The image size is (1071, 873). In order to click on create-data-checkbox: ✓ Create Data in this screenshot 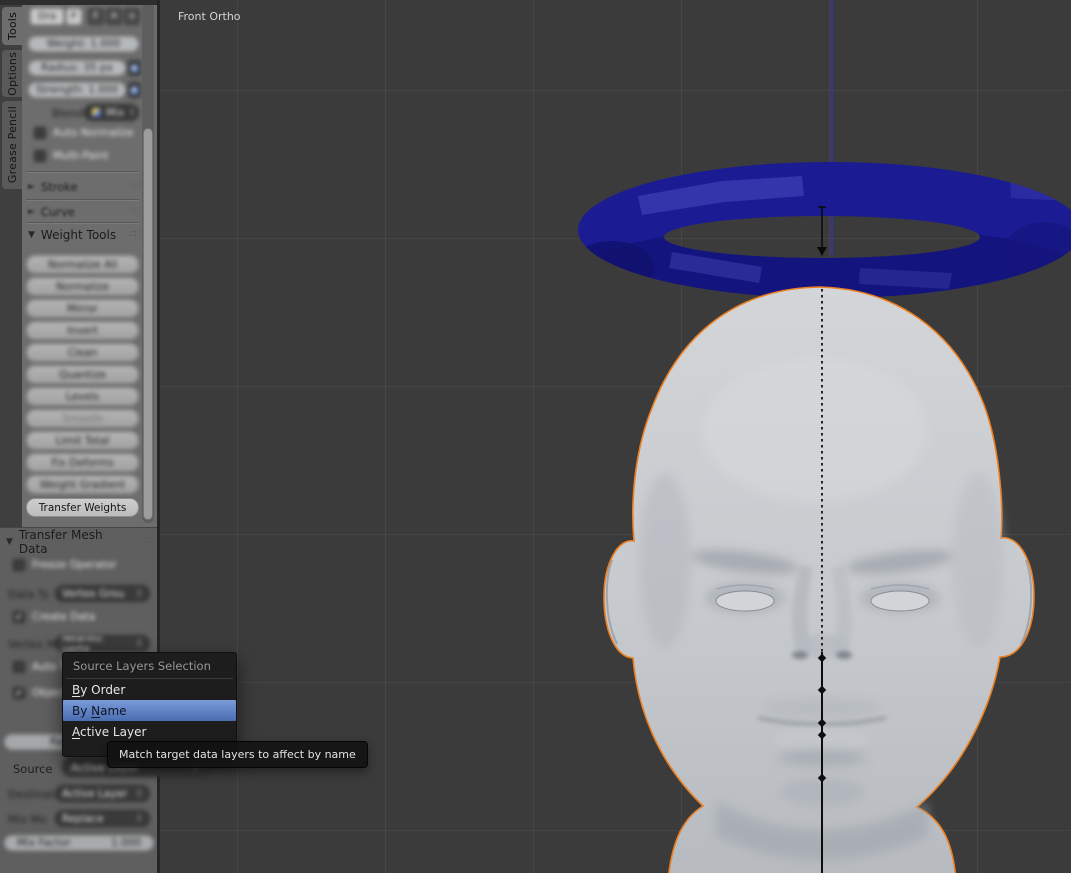, I will do `click(54, 617)`.